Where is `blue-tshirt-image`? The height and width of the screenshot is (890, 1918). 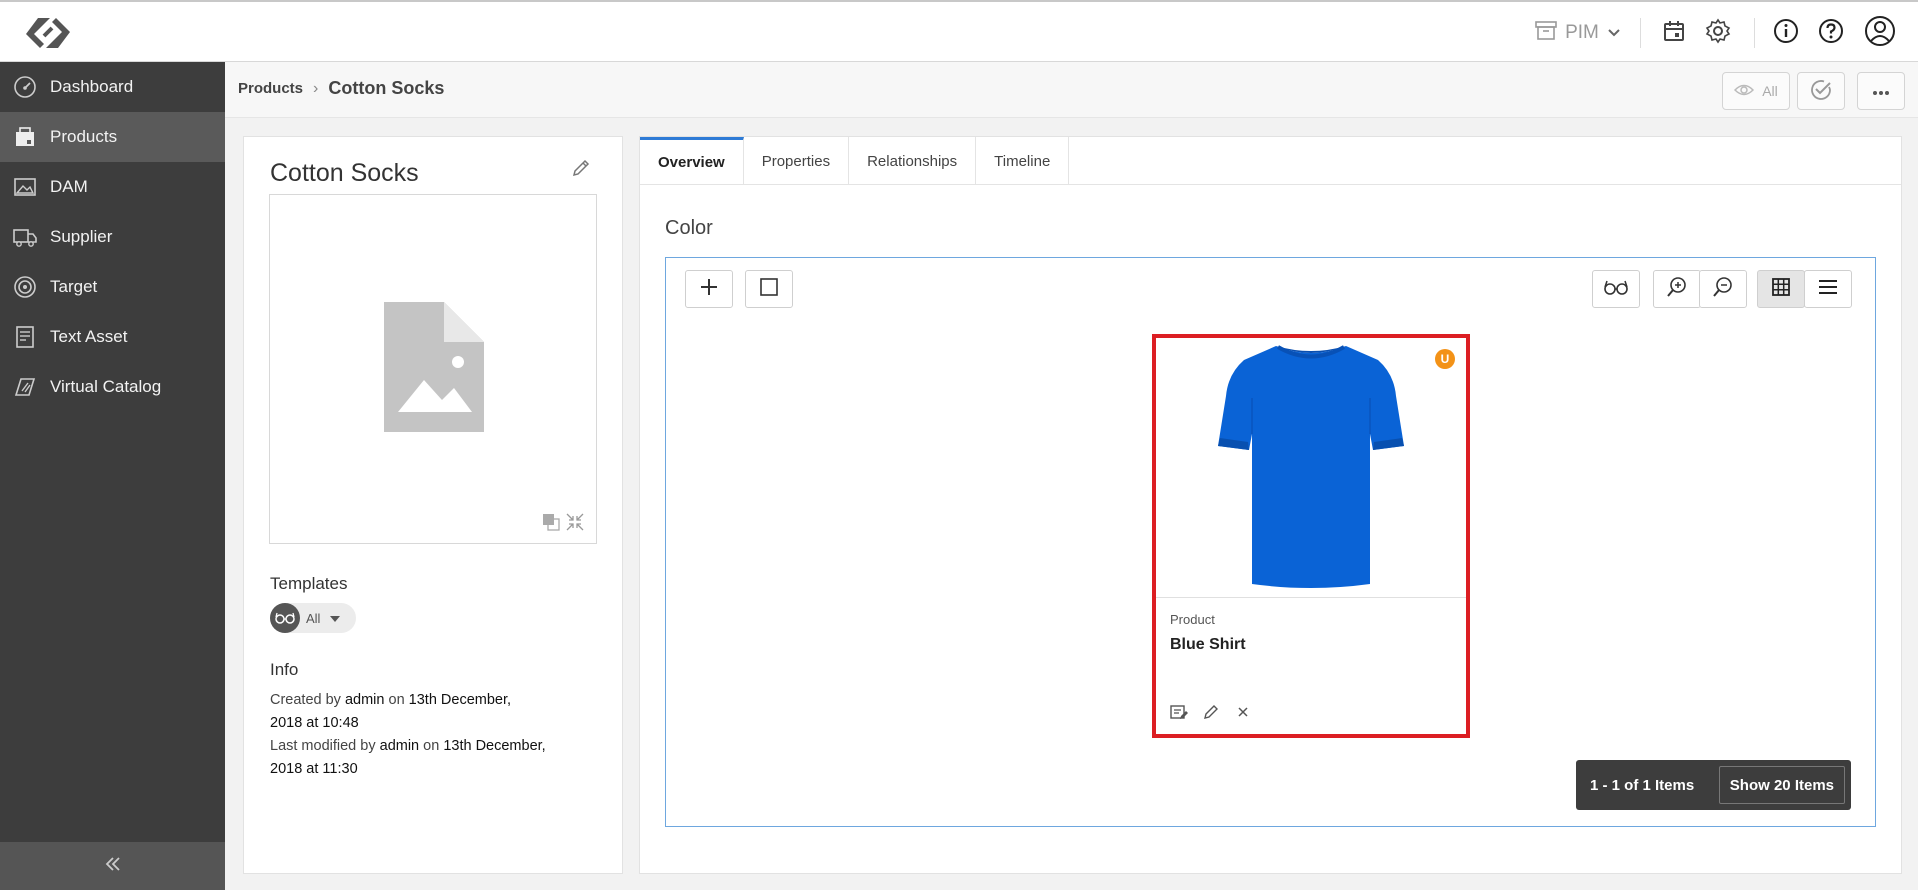 blue-tshirt-image is located at coordinates (1311, 466).